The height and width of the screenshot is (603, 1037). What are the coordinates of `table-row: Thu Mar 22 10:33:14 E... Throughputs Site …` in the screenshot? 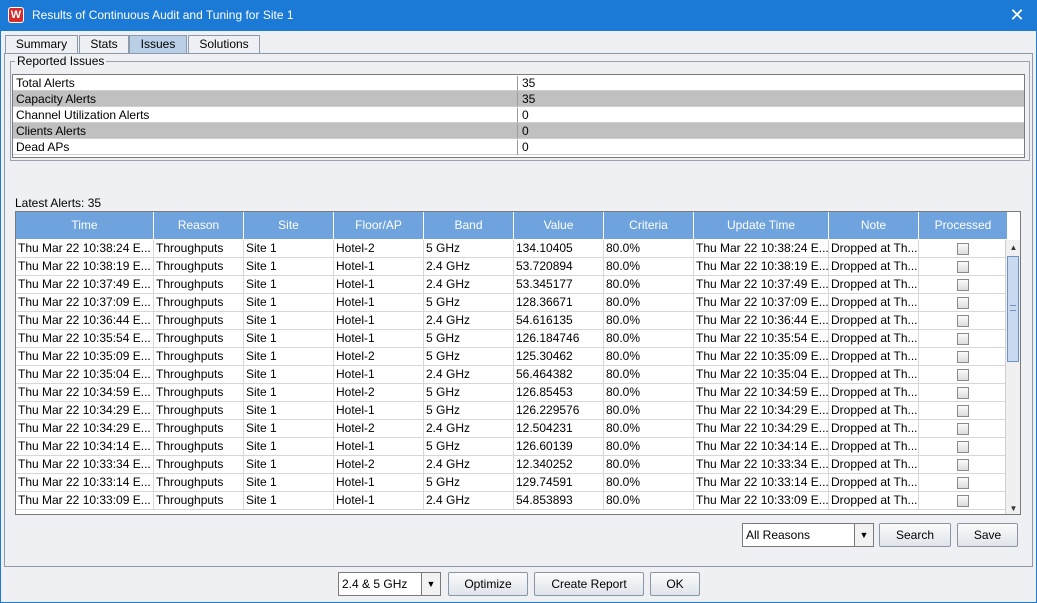 It's located at (510, 483).